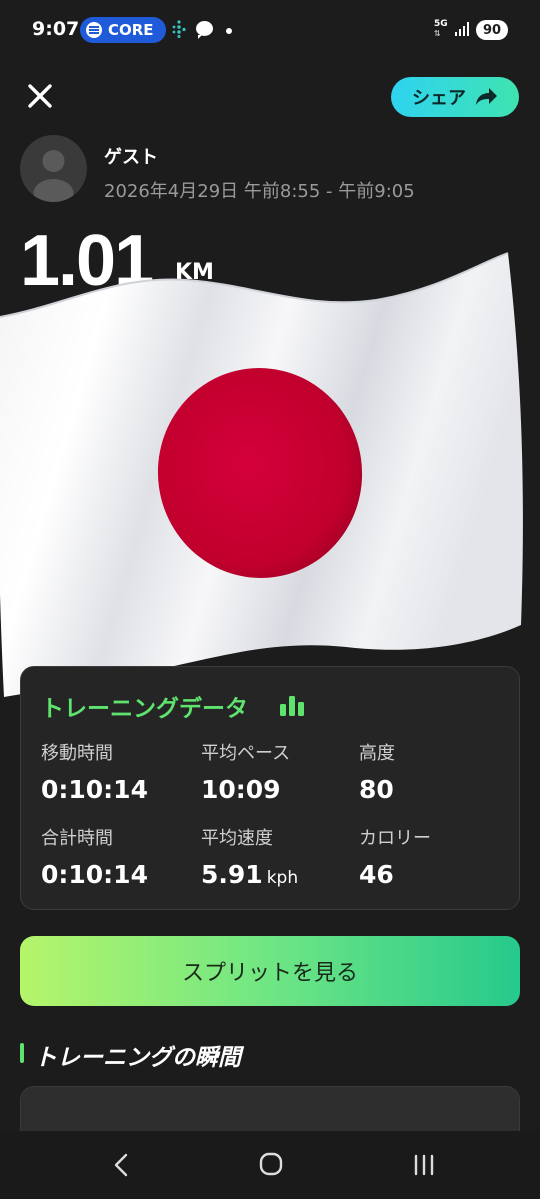 This screenshot has width=540, height=1199. I want to click on stat-total-time: 合計時間 0:10:14, so click(94, 856).